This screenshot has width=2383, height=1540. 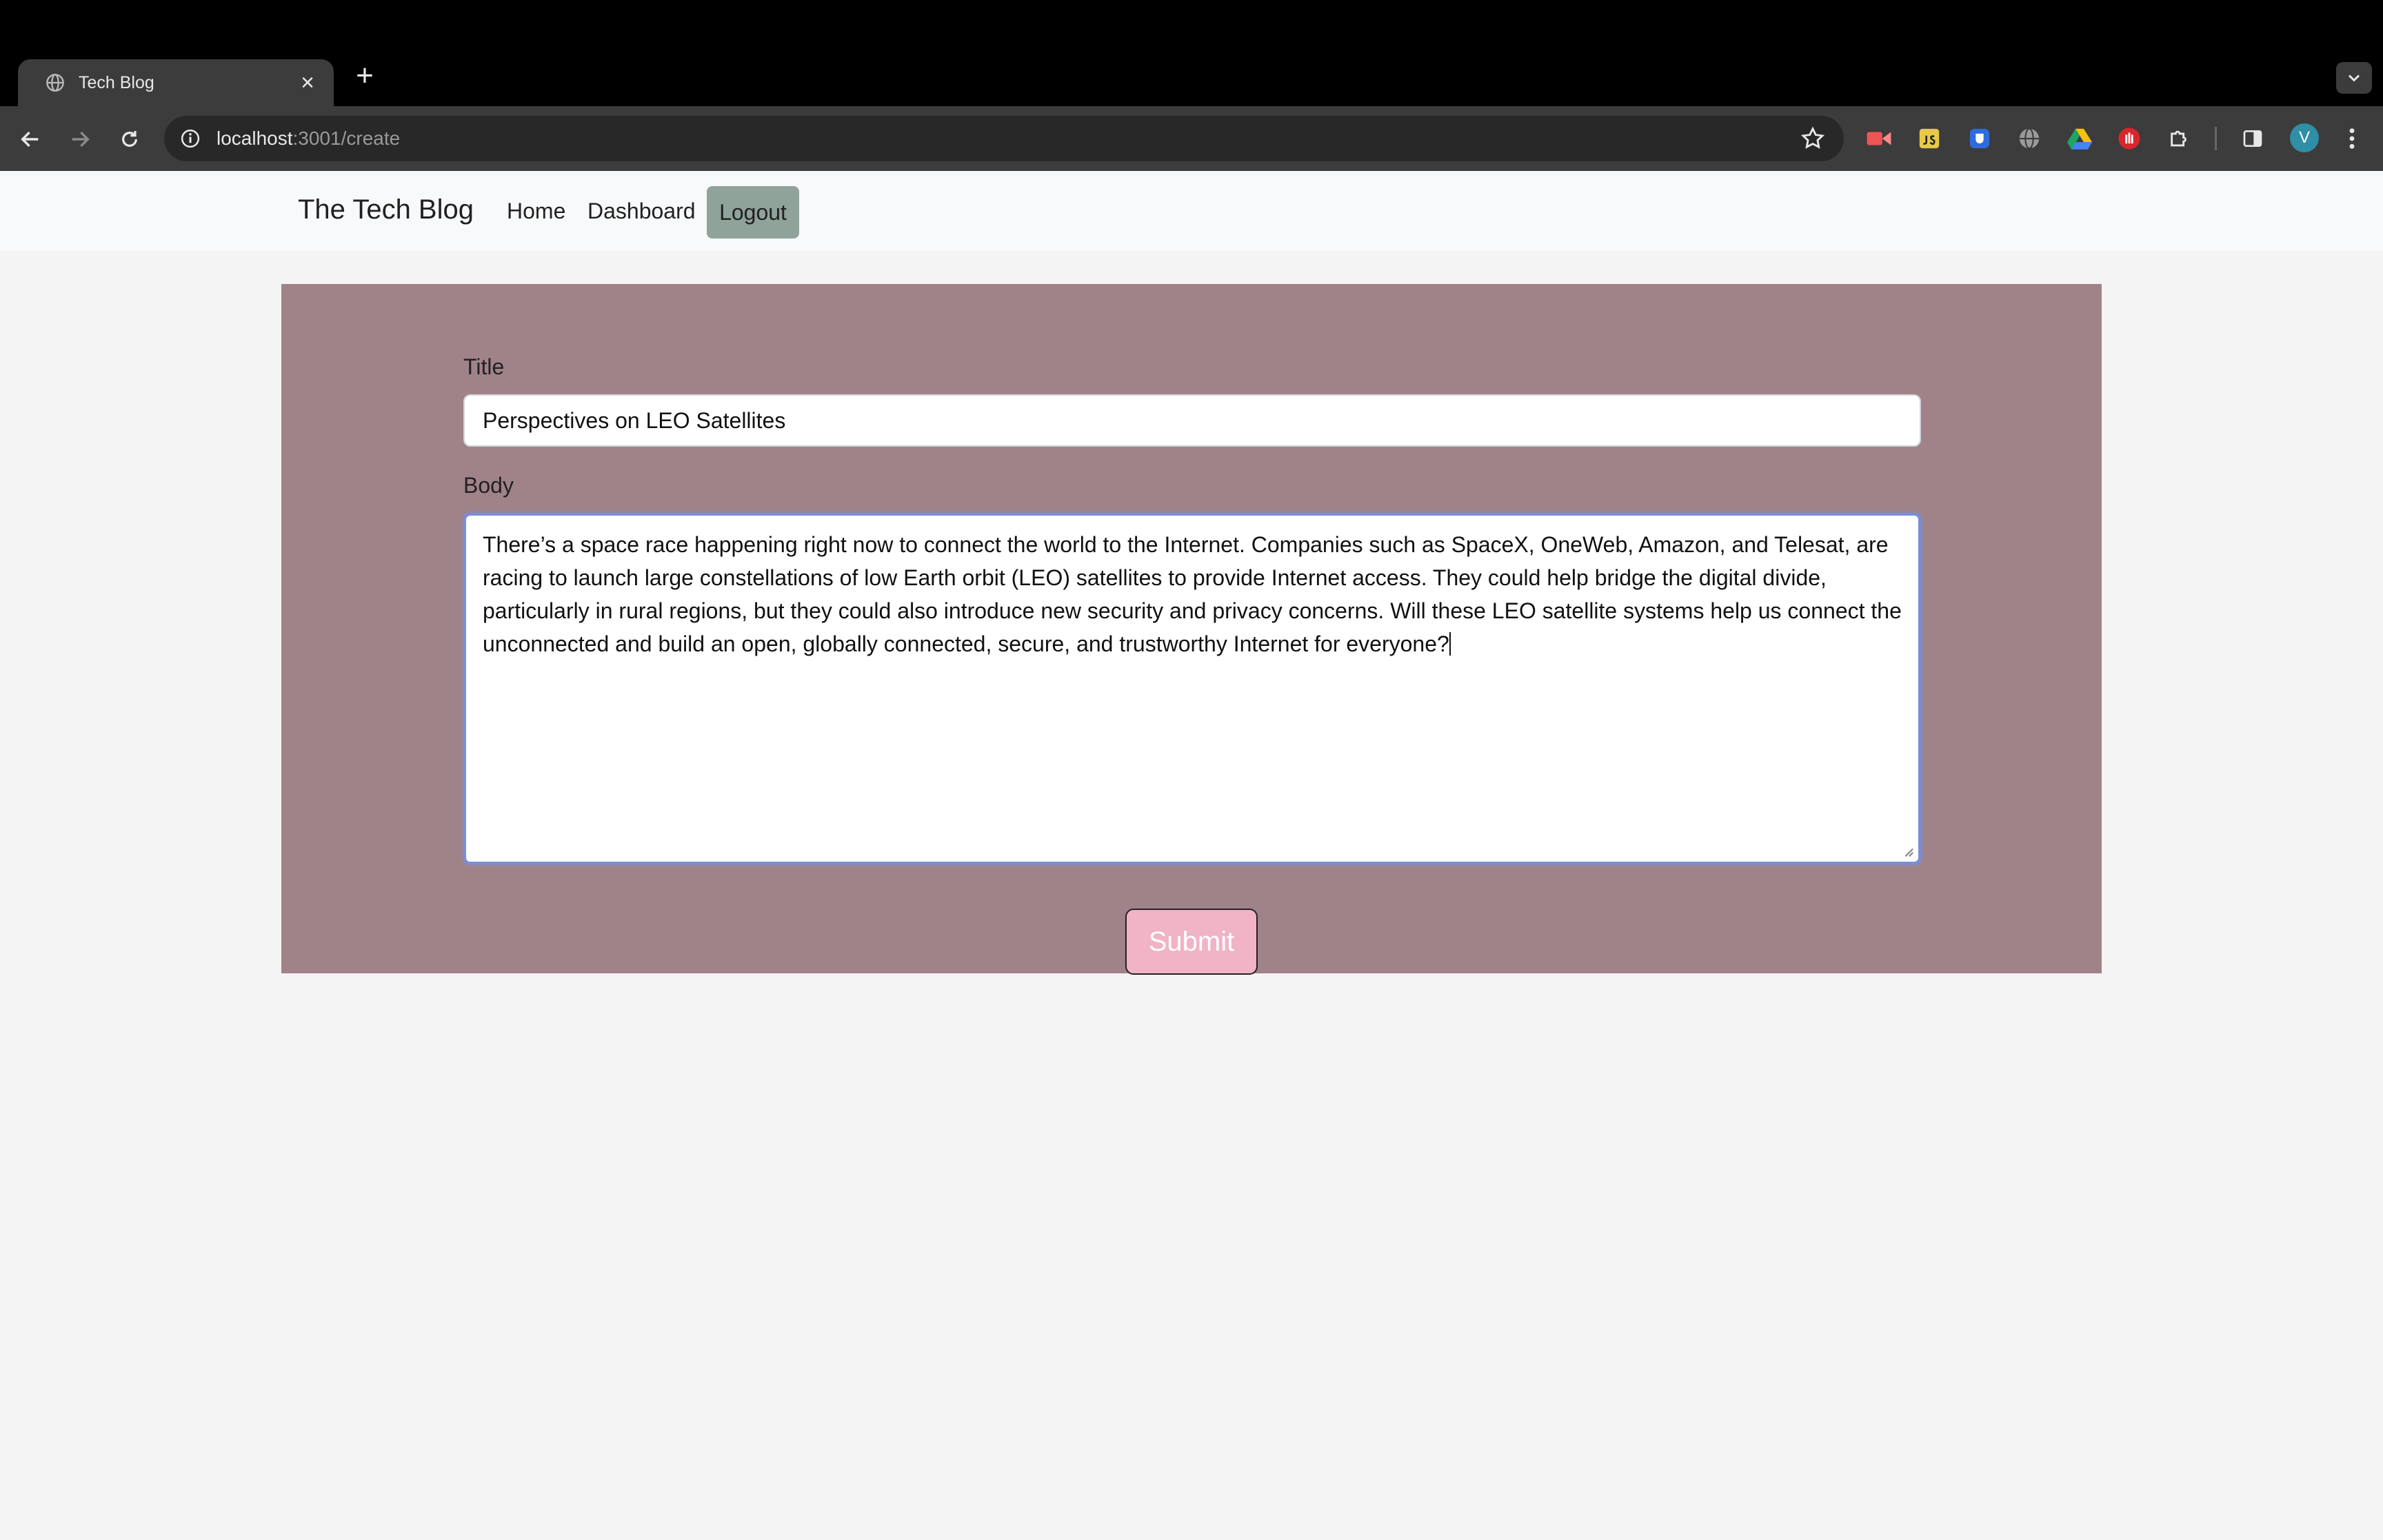 I want to click on chevron-down-icon, so click(x=2354, y=78).